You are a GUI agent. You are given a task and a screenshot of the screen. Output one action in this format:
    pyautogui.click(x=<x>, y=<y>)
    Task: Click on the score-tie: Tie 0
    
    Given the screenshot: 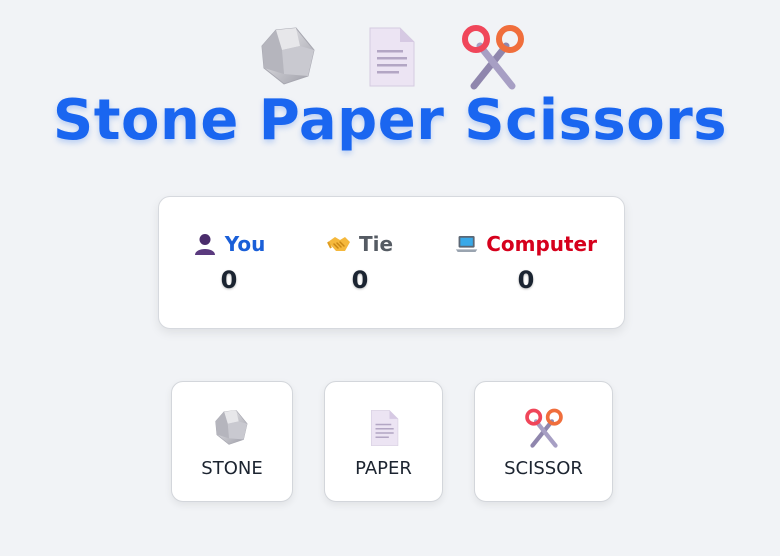 What is the action you would take?
    pyautogui.click(x=360, y=261)
    